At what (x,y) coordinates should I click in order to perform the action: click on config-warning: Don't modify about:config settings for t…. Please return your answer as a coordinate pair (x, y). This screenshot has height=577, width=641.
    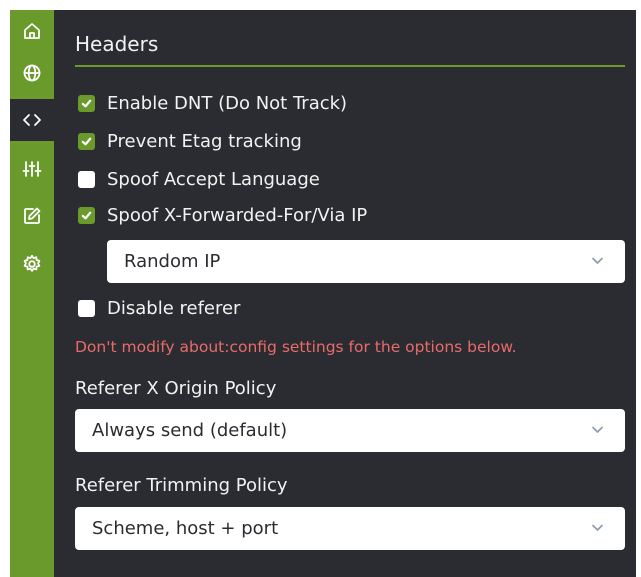
    Looking at the image, I should click on (296, 347).